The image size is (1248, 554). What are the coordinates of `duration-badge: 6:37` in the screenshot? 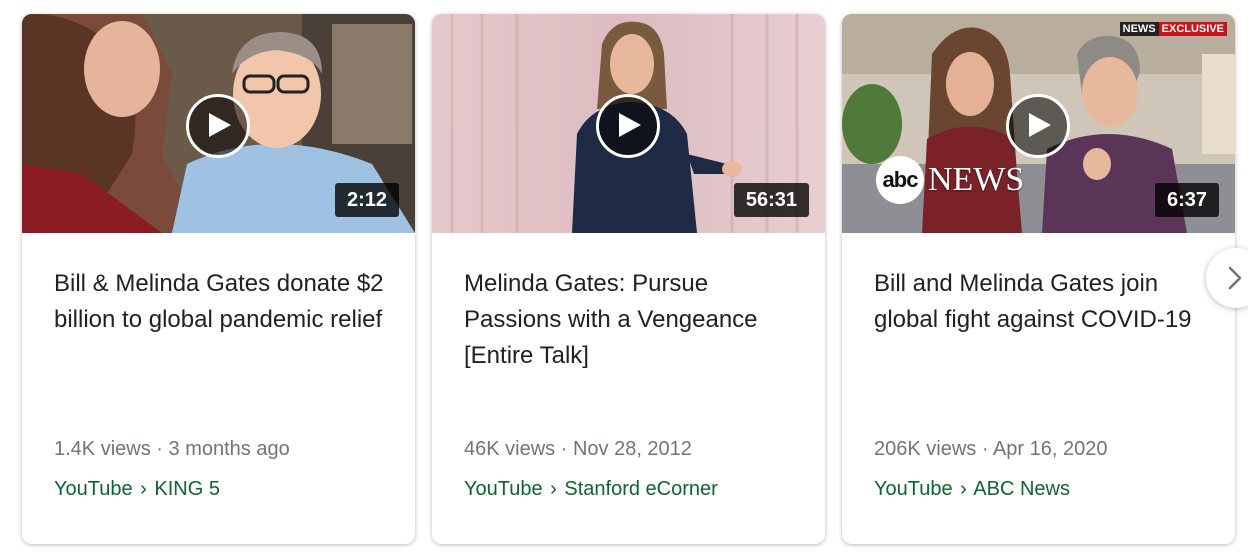 It's located at (1186, 200).